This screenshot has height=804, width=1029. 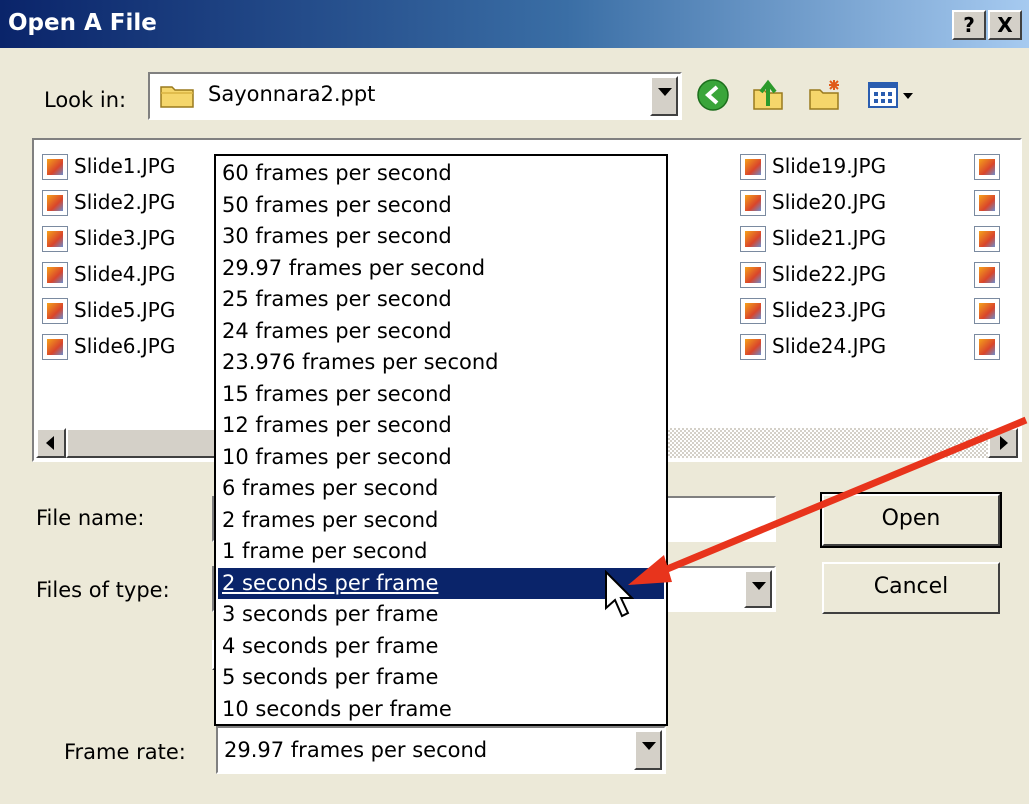 What do you see at coordinates (969, 25) in the screenshot?
I see `help-button: ?` at bounding box center [969, 25].